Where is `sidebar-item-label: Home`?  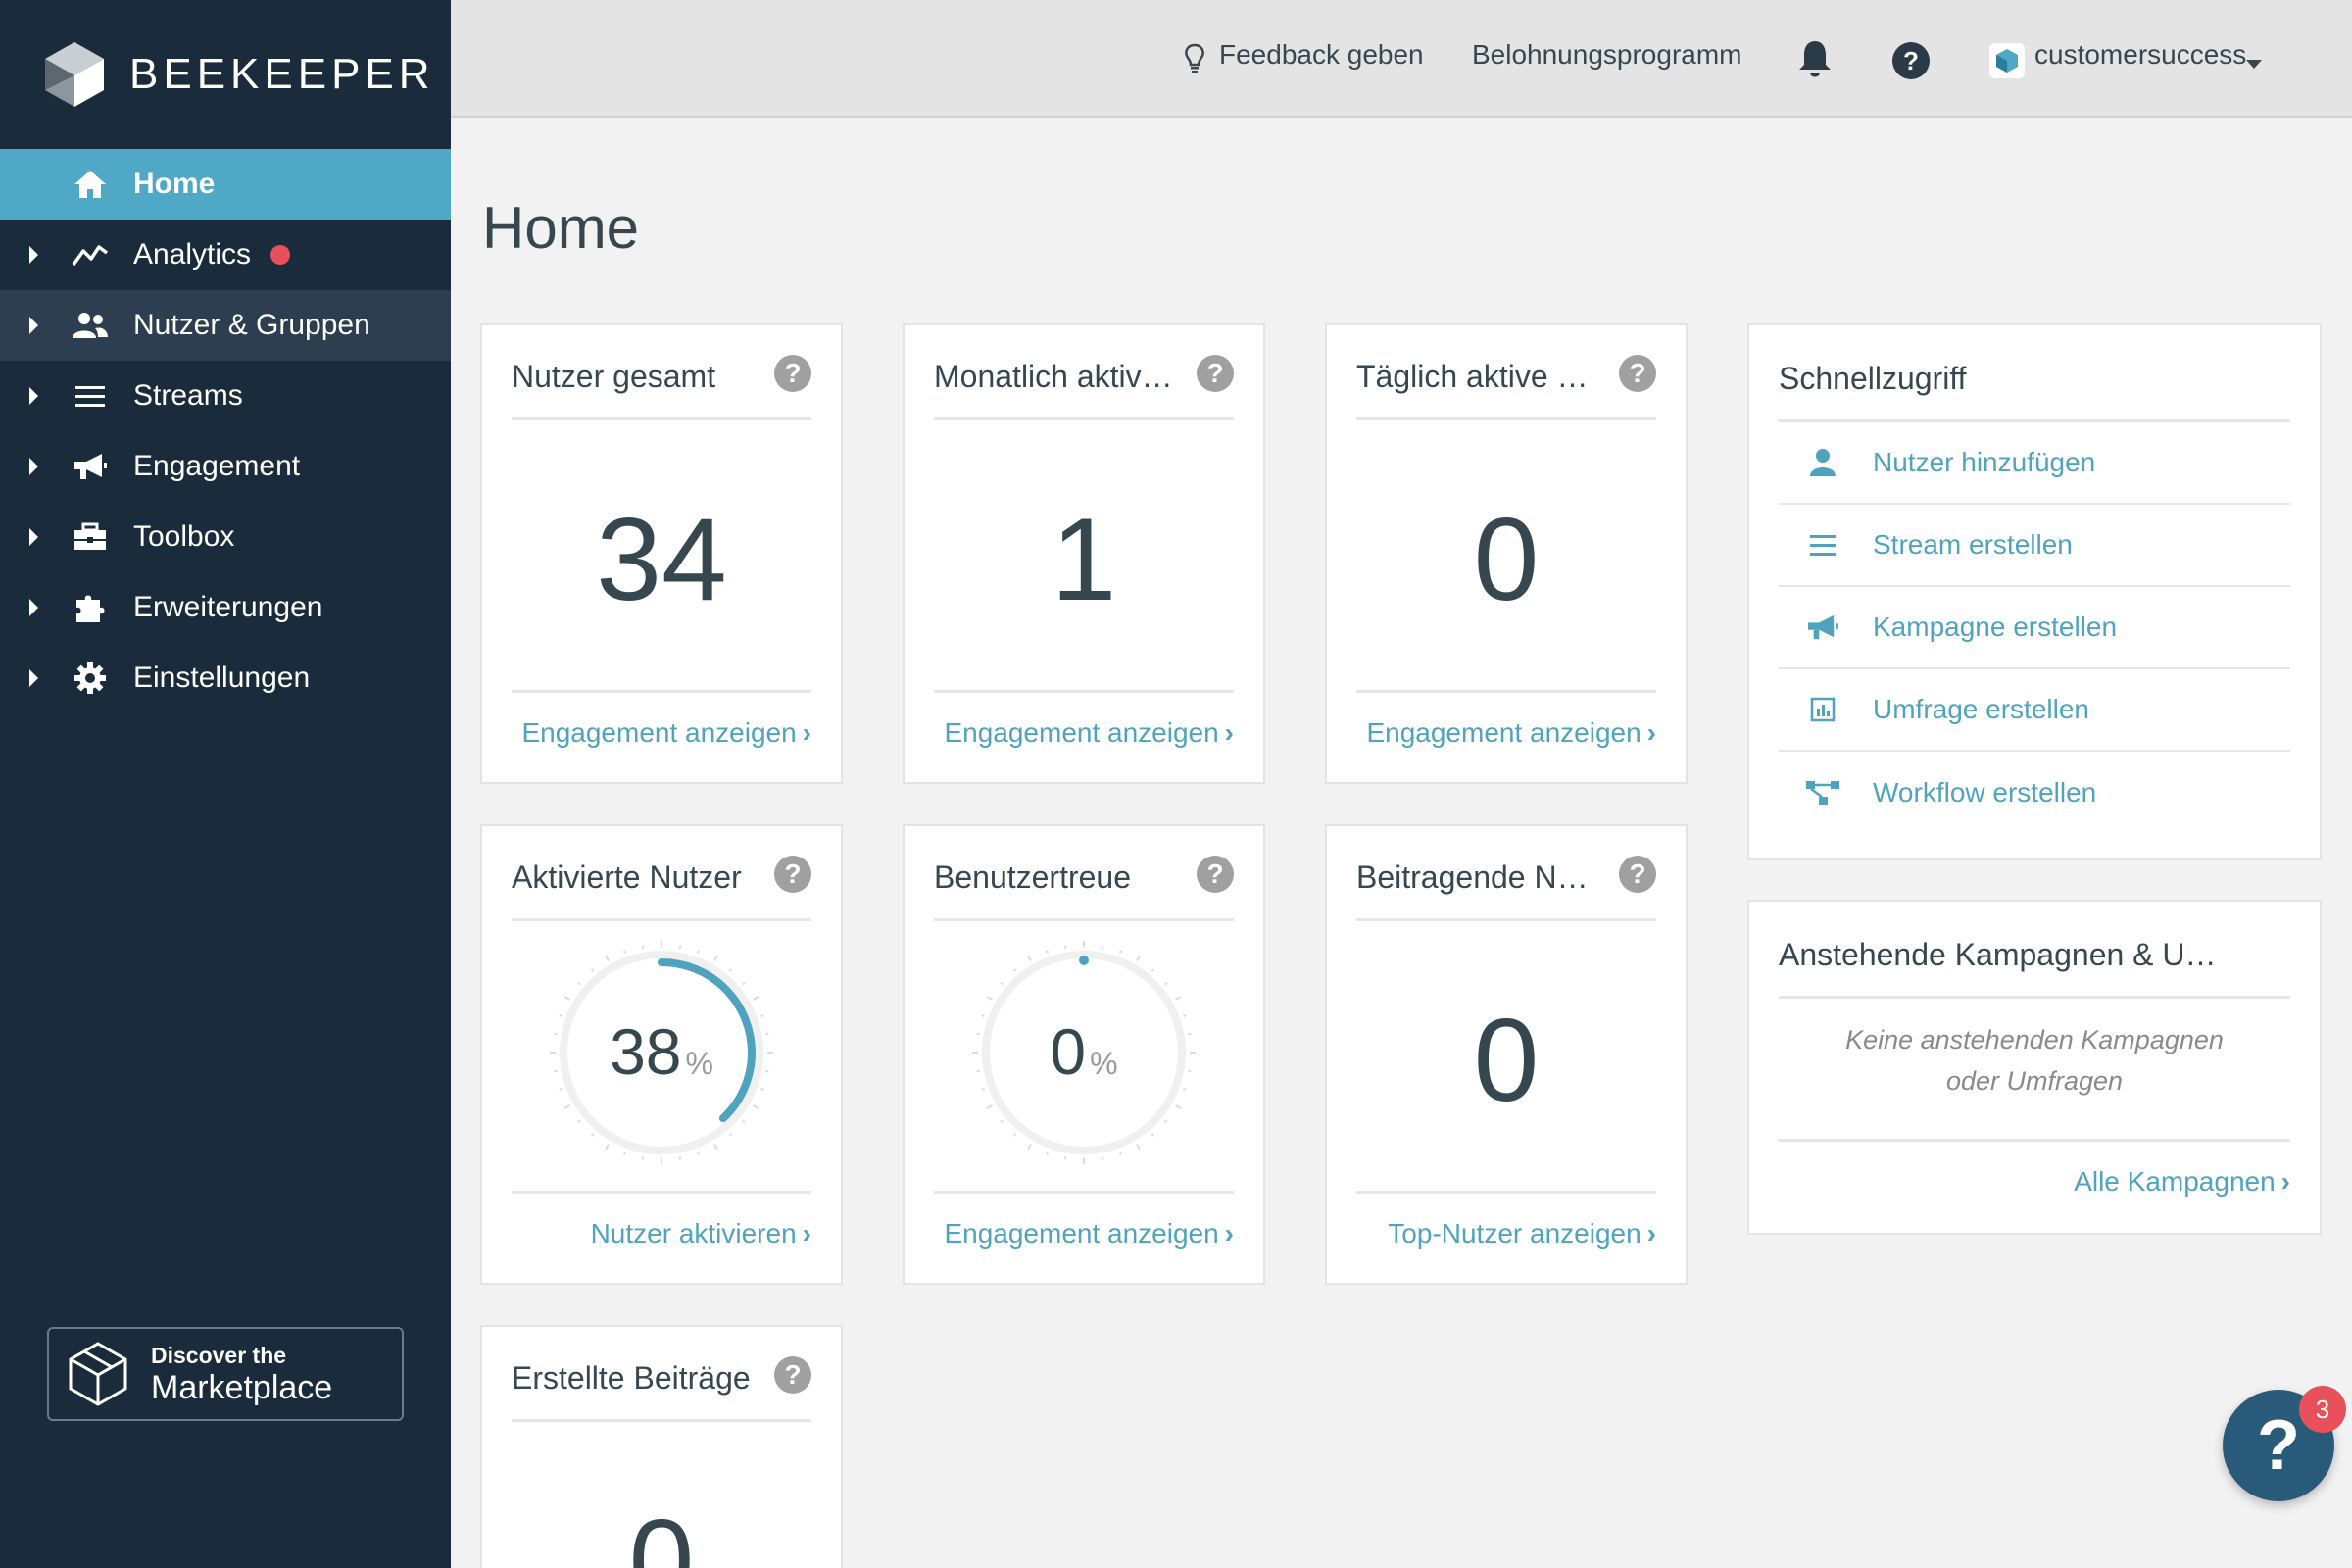 sidebar-item-label: Home is located at coordinates (174, 184).